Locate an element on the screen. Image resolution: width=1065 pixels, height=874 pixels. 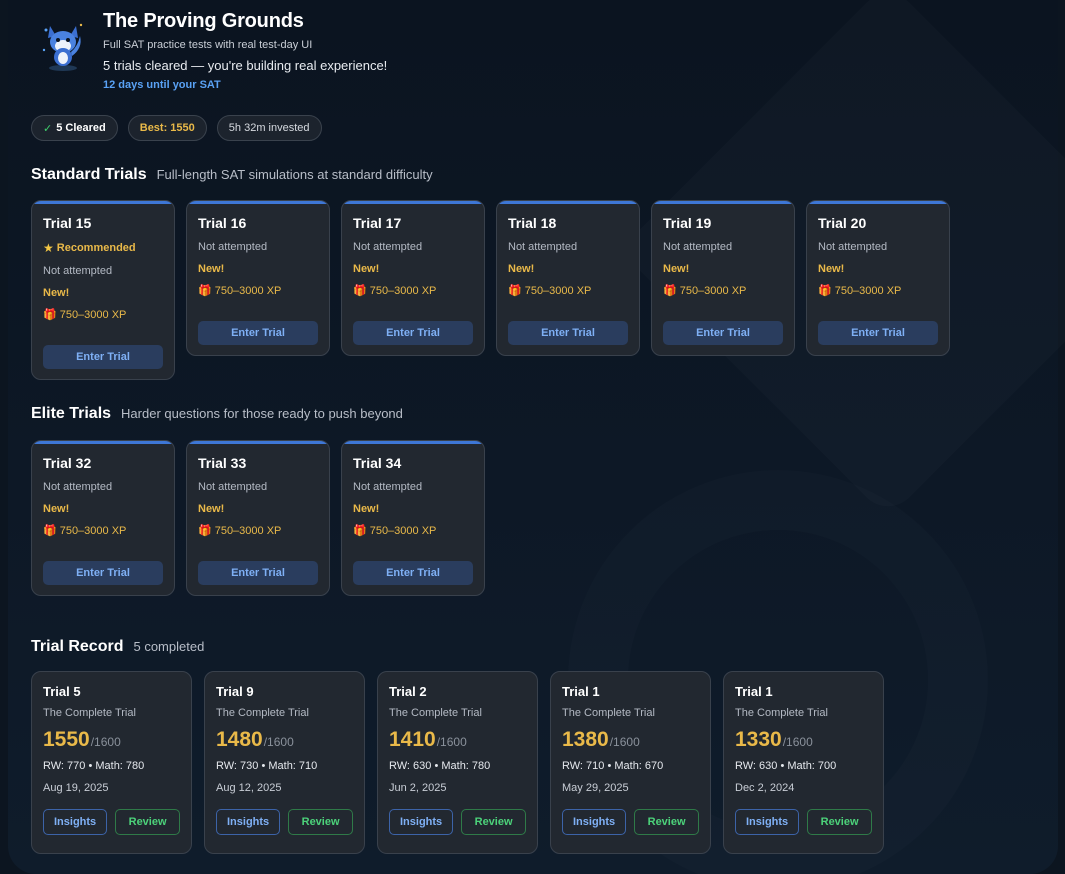
check-icon: ✓ is located at coordinates (48, 128).